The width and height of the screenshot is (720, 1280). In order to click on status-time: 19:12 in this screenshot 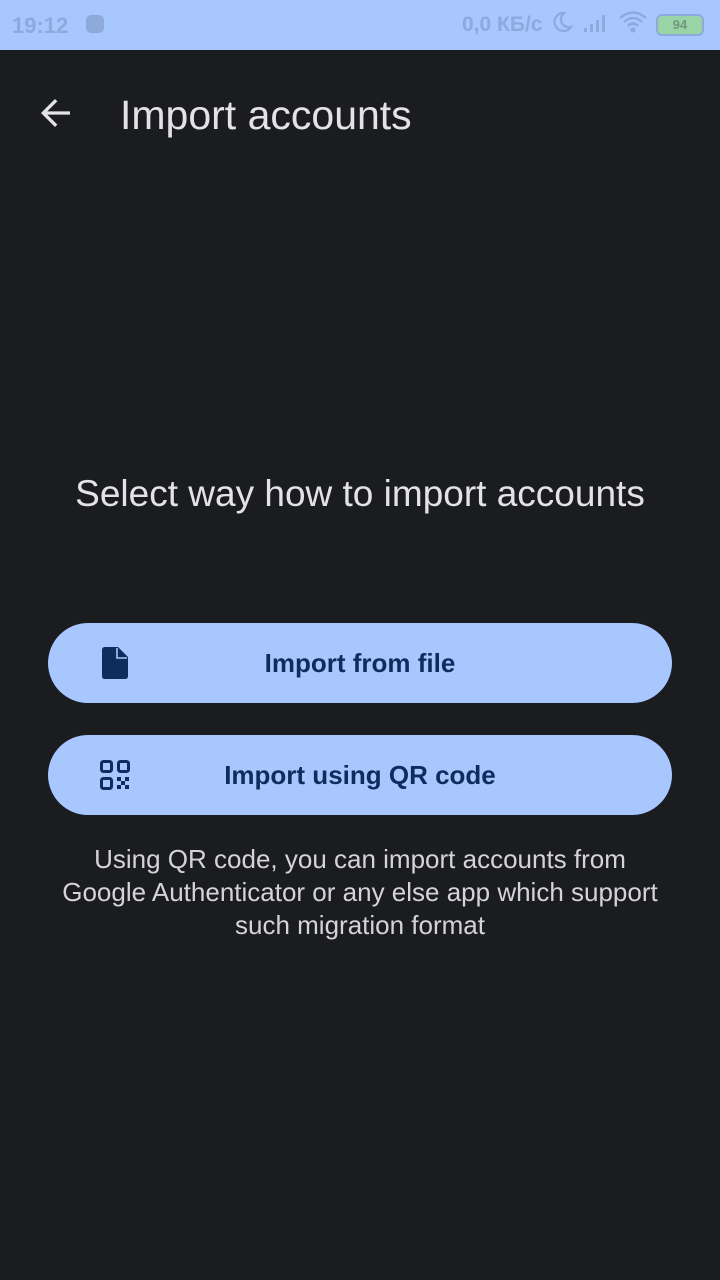, I will do `click(40, 25)`.